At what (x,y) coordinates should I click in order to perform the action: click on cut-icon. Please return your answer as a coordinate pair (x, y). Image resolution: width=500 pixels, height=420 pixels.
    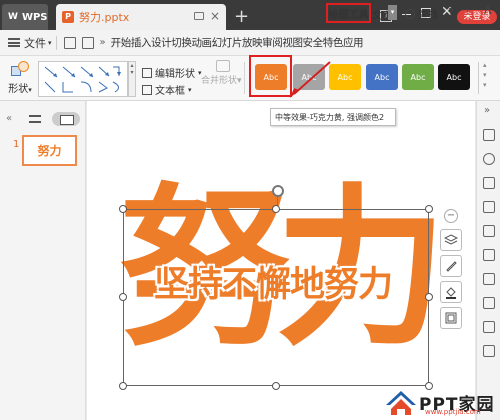
    Looking at the image, I should click on (489, 231).